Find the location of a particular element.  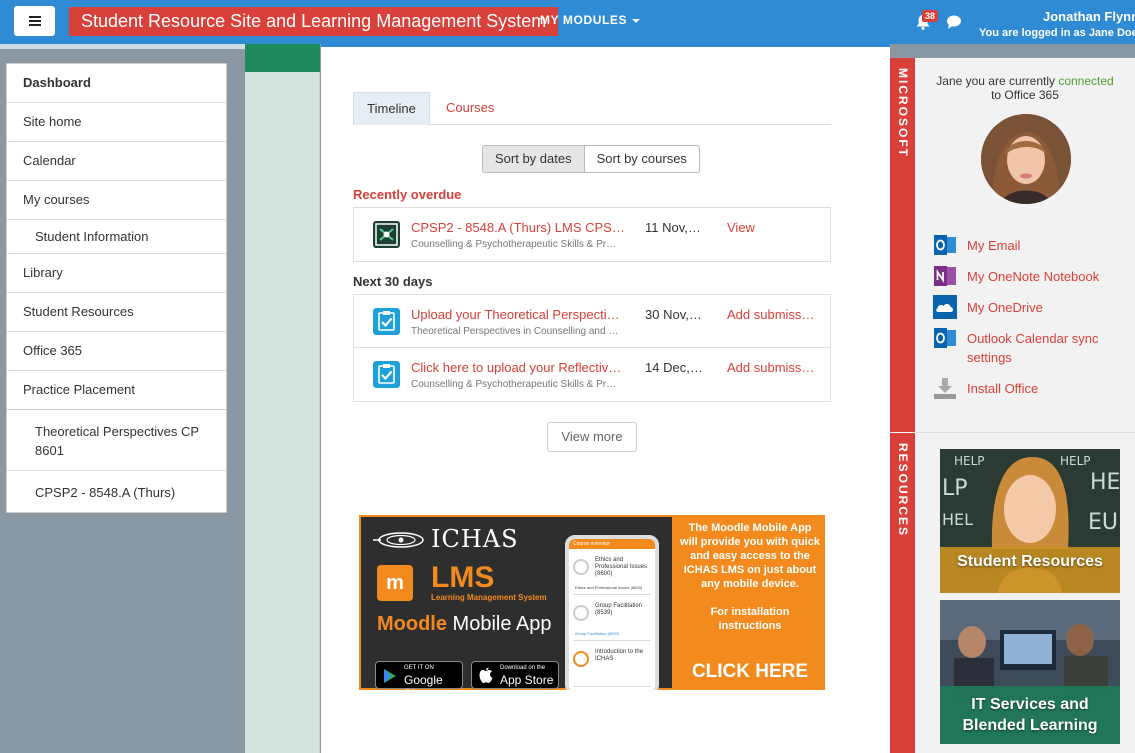

my-onedrive-link: My OneDrive is located at coordinates (1005, 307).